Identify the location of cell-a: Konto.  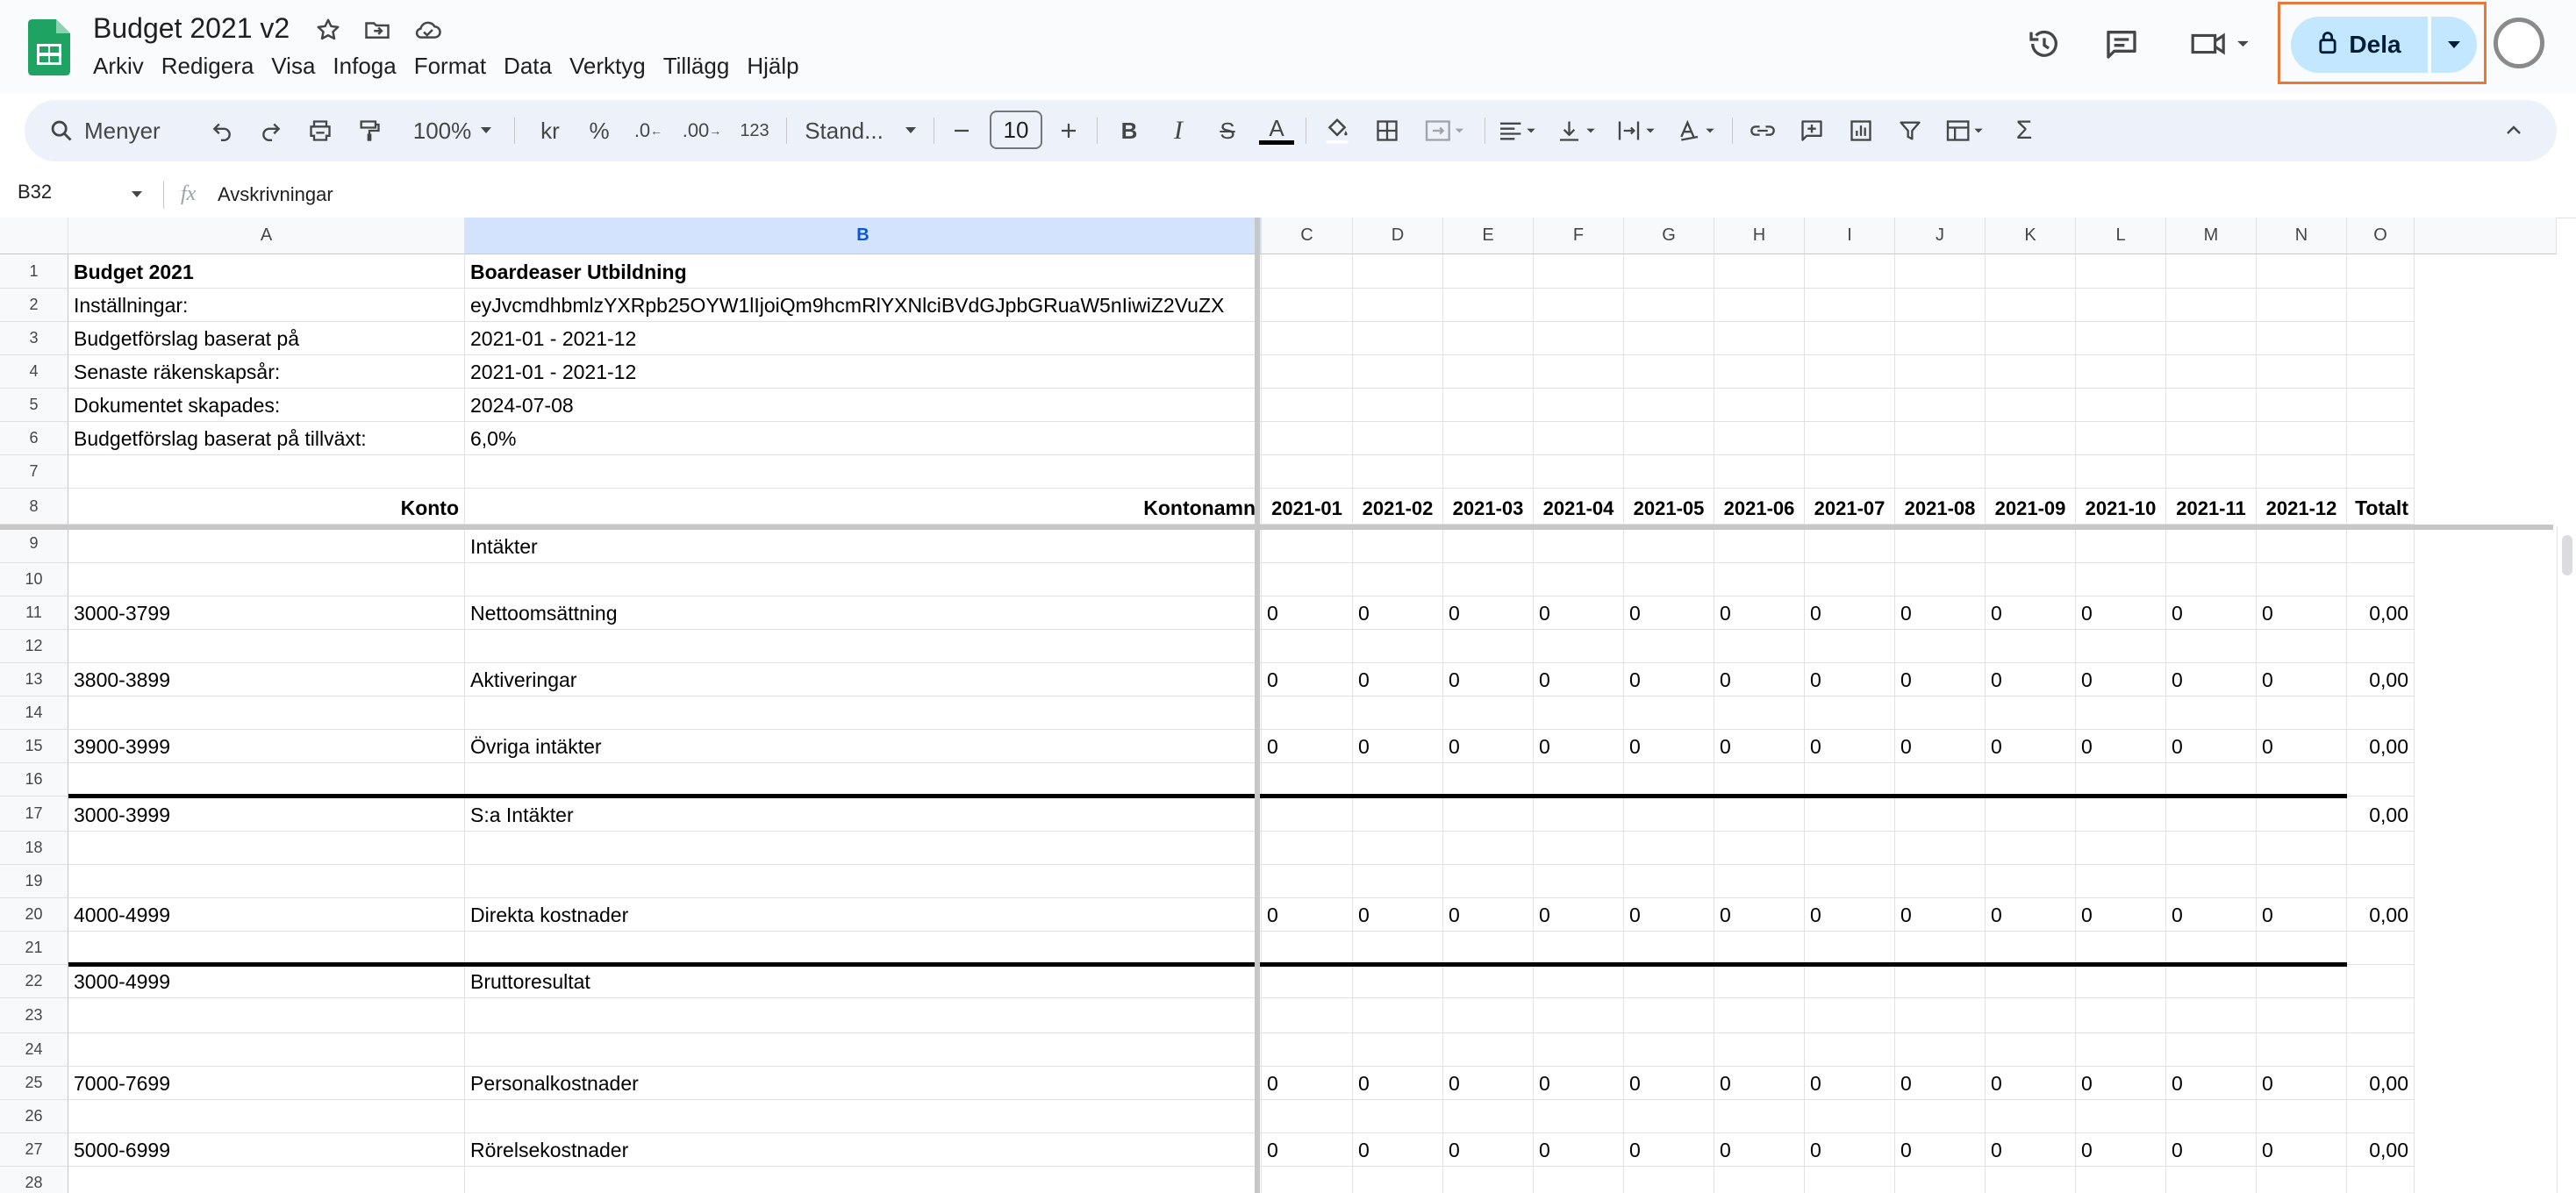
(266, 507).